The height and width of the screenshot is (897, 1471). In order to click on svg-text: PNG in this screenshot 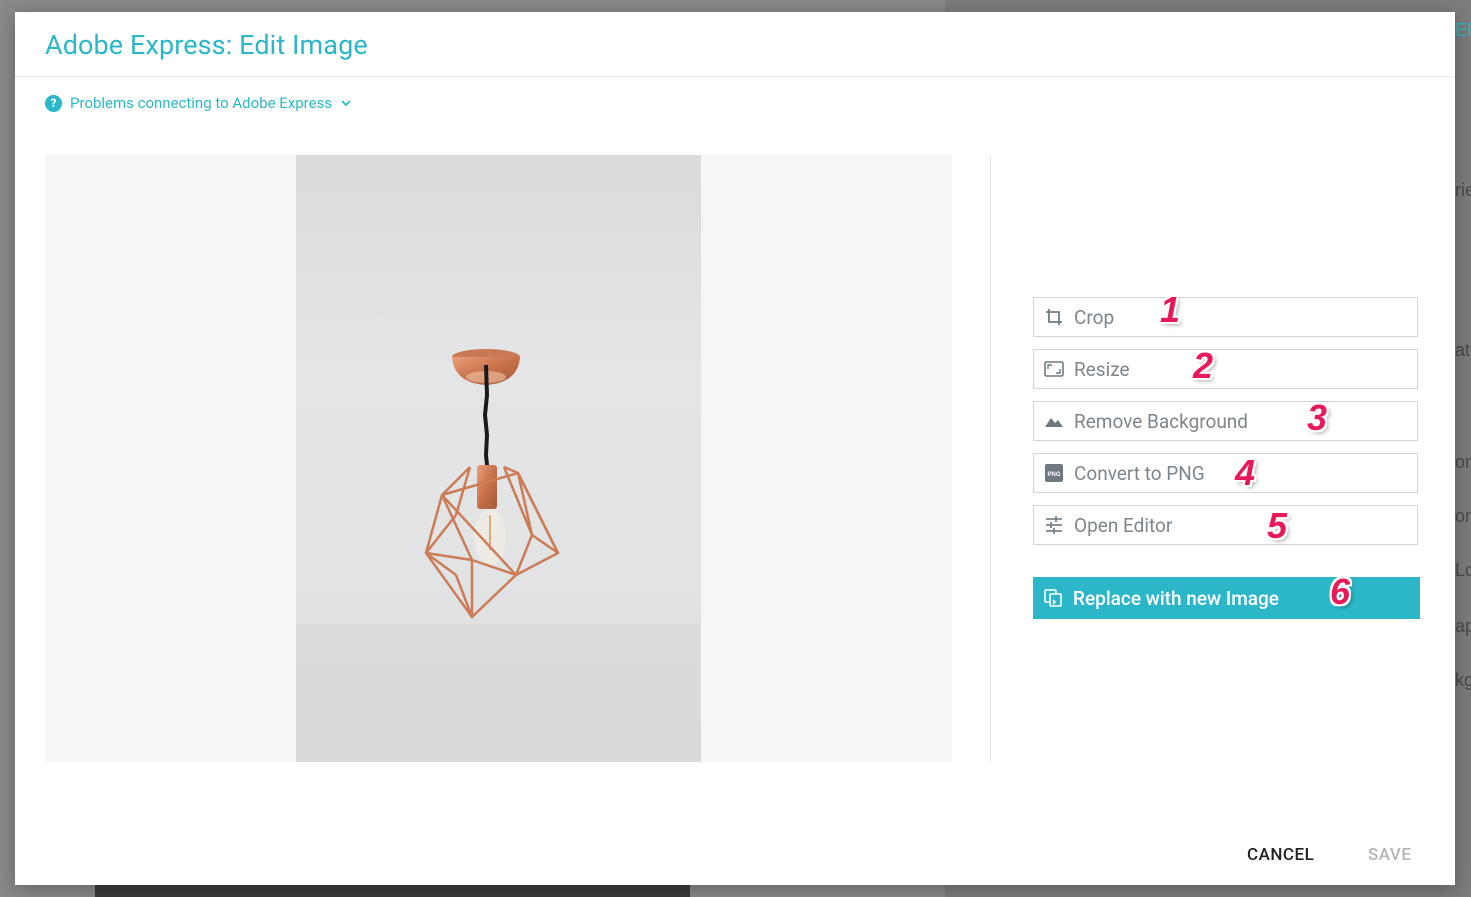, I will do `click(1053, 475)`.